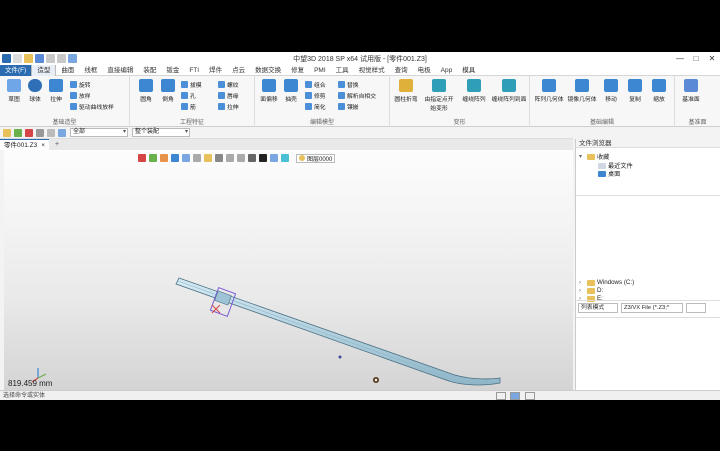  What do you see at coordinates (56, 91) in the screenshot?
I see `extrude-button: 拉伸` at bounding box center [56, 91].